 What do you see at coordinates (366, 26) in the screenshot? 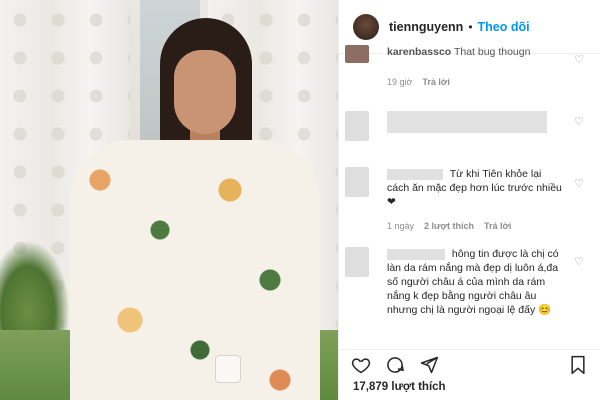
I see `author-avatar` at bounding box center [366, 26].